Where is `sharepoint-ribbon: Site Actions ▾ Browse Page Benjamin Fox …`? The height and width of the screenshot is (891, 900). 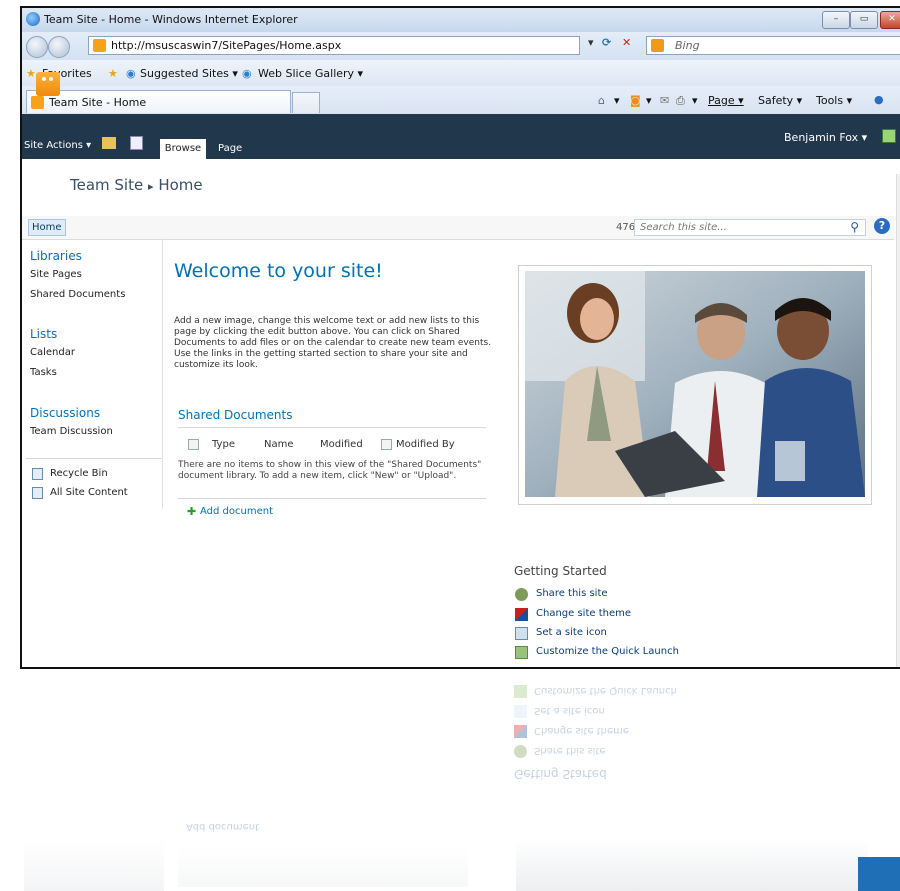 sharepoint-ribbon: Site Actions ▾ Browse Page Benjamin Fox … is located at coordinates (461, 136).